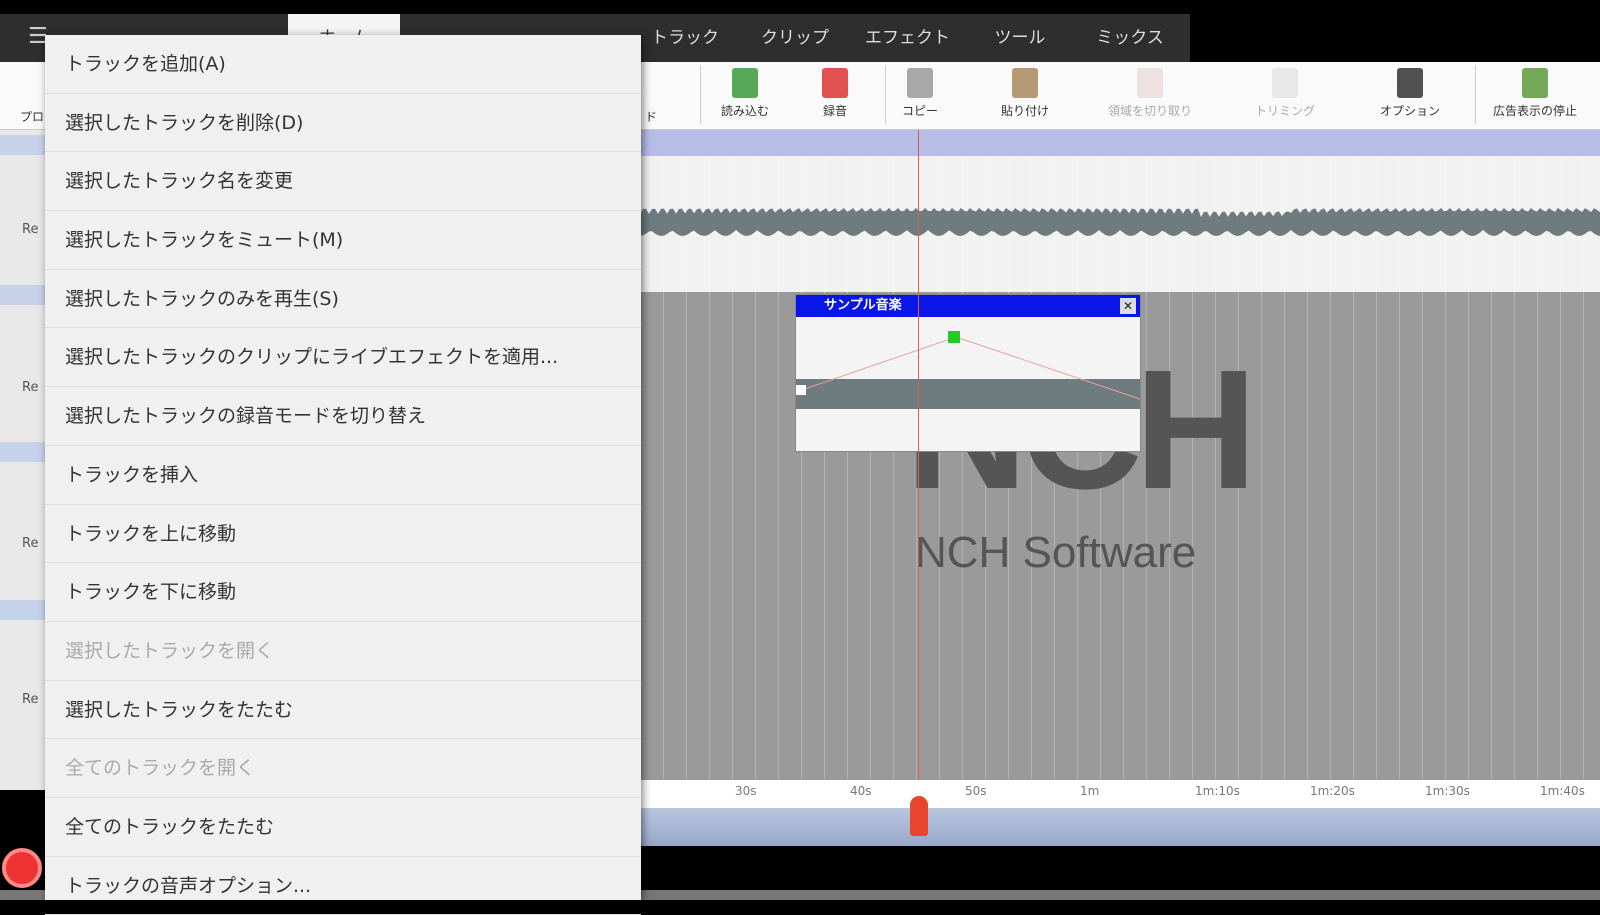  Describe the element at coordinates (343, 651) in the screenshot. I see `menu-item: 選択したトラックを開く` at that location.